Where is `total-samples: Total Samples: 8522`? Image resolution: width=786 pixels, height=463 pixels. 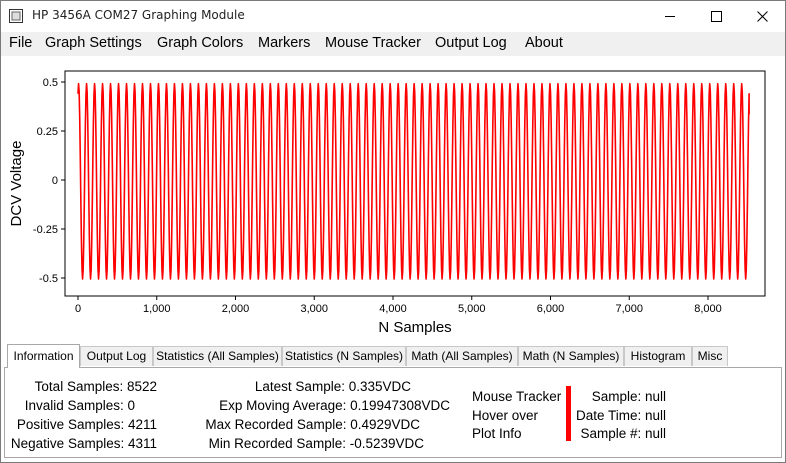
total-samples: Total Samples: 8522 is located at coordinates (95, 386).